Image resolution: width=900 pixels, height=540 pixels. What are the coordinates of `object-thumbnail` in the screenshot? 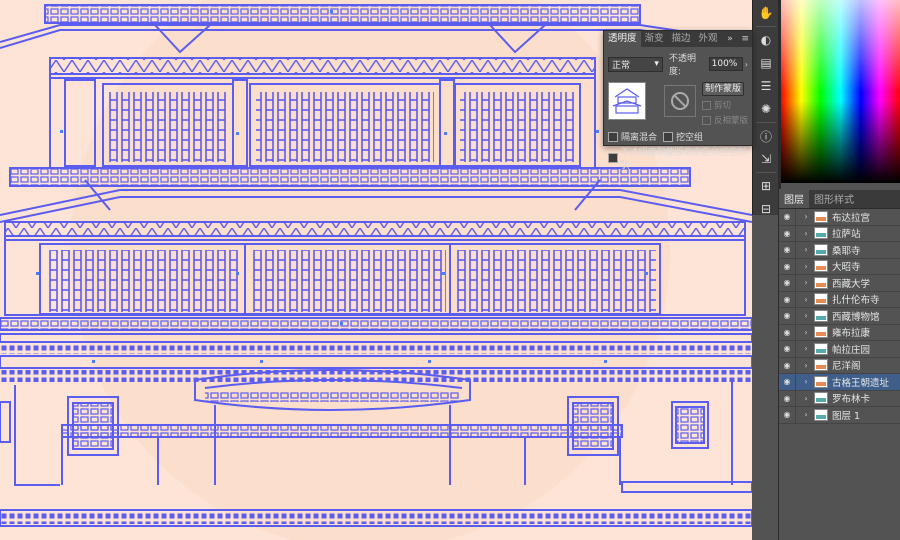 It's located at (627, 101).